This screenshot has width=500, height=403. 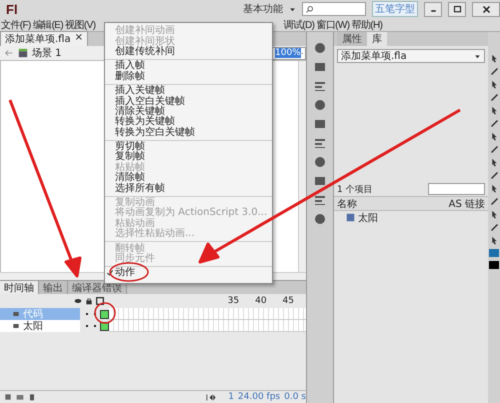 I want to click on menu-item: 编辑(E), so click(x=48, y=25).